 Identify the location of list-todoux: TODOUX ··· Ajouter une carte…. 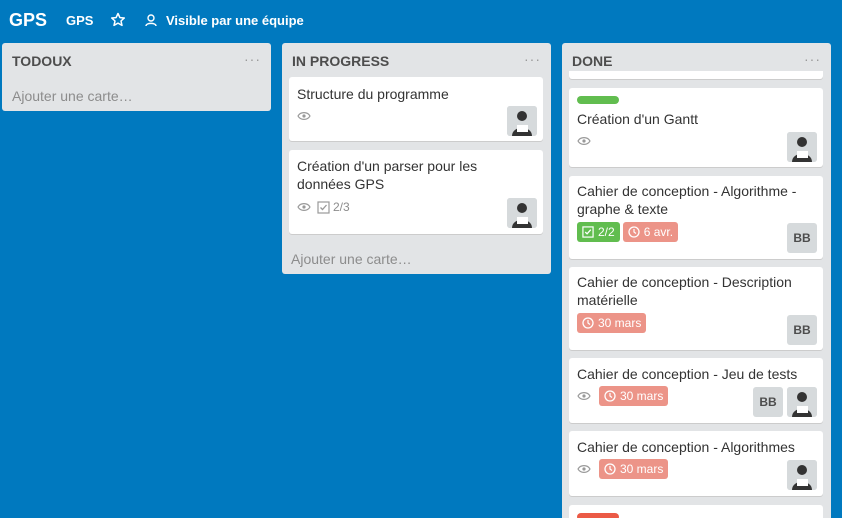
(136, 77).